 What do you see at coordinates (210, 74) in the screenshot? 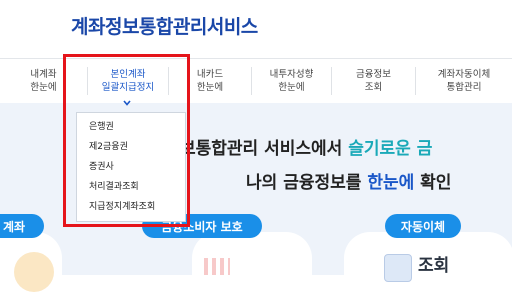
I see `nav-item-label: 내카드` at bounding box center [210, 74].